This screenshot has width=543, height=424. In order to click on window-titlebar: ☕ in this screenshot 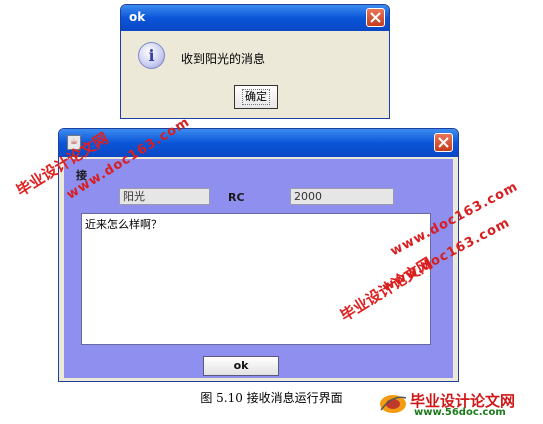, I will do `click(258, 143)`.